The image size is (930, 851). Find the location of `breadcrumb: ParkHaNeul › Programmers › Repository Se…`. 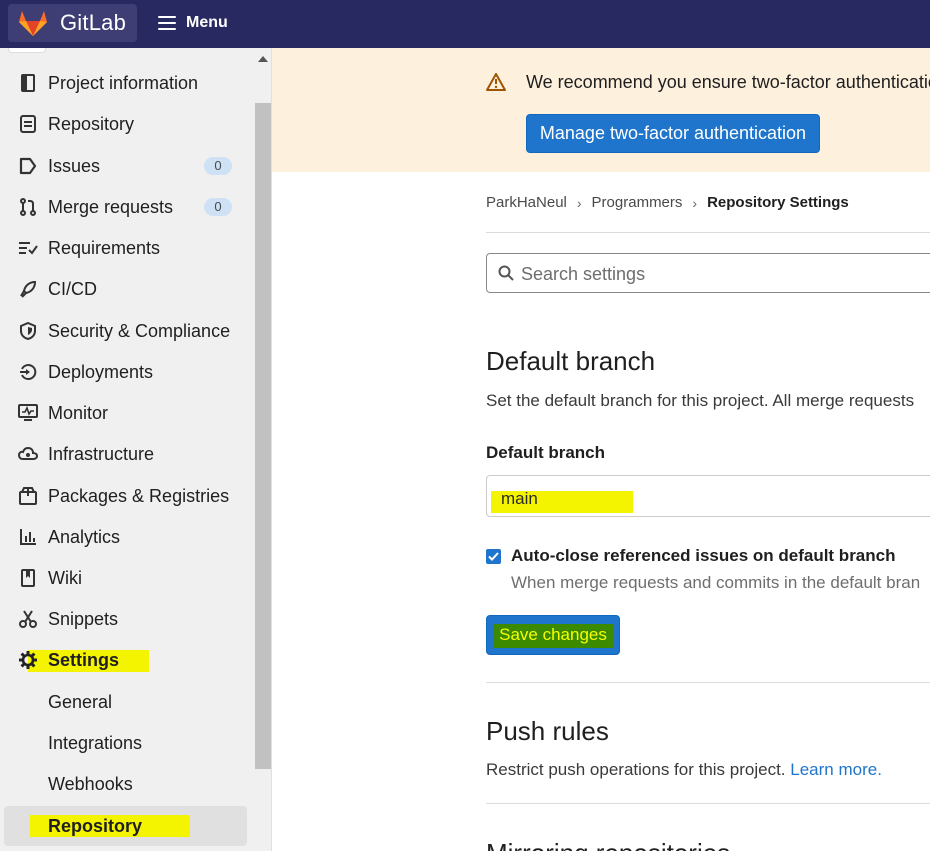

breadcrumb: ParkHaNeul › Programmers › Repository Se… is located at coordinates (667, 202).